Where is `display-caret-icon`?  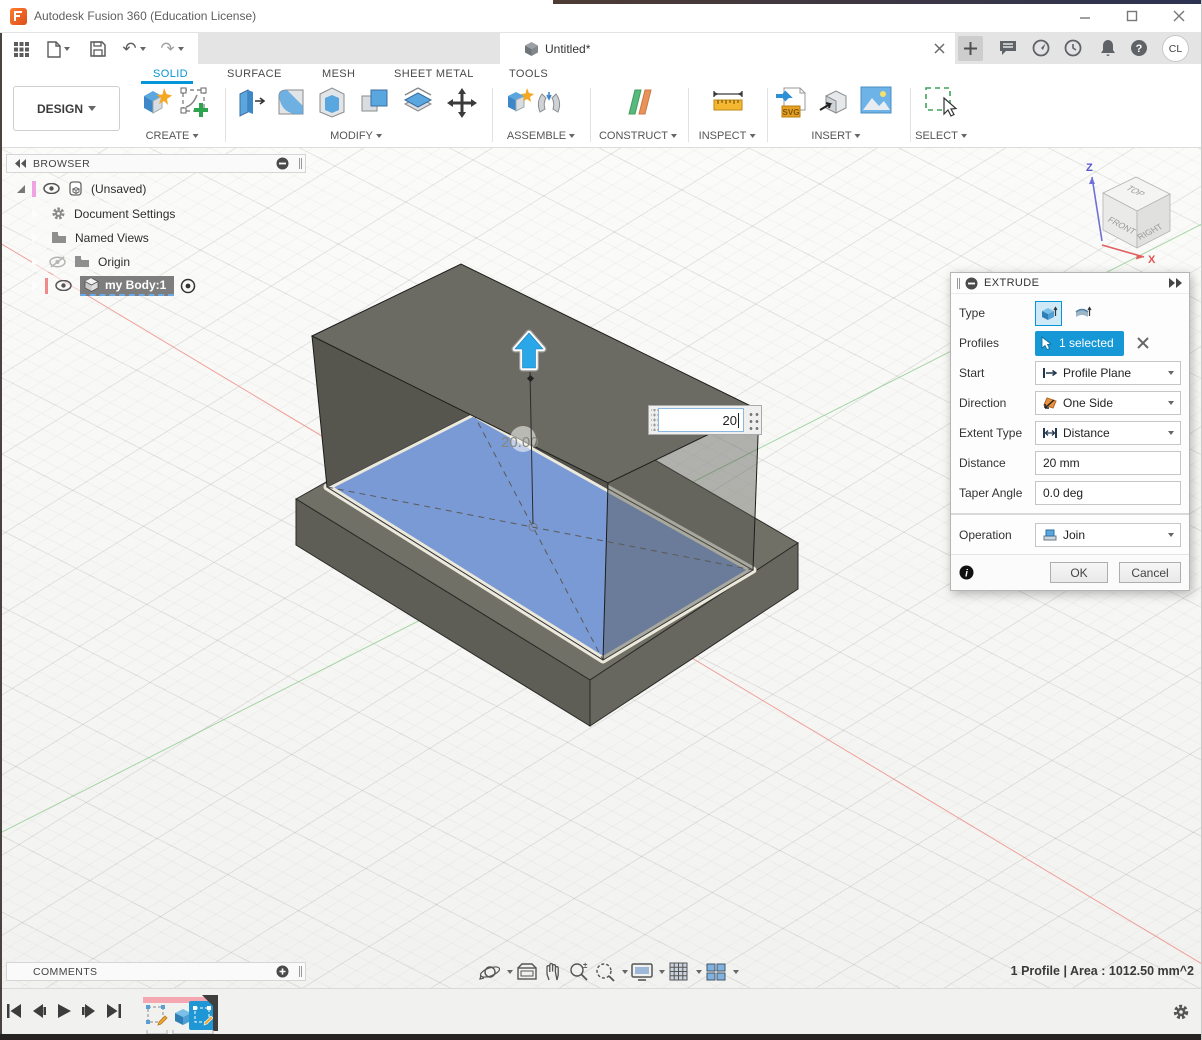
display-caret-icon is located at coordinates (662, 972).